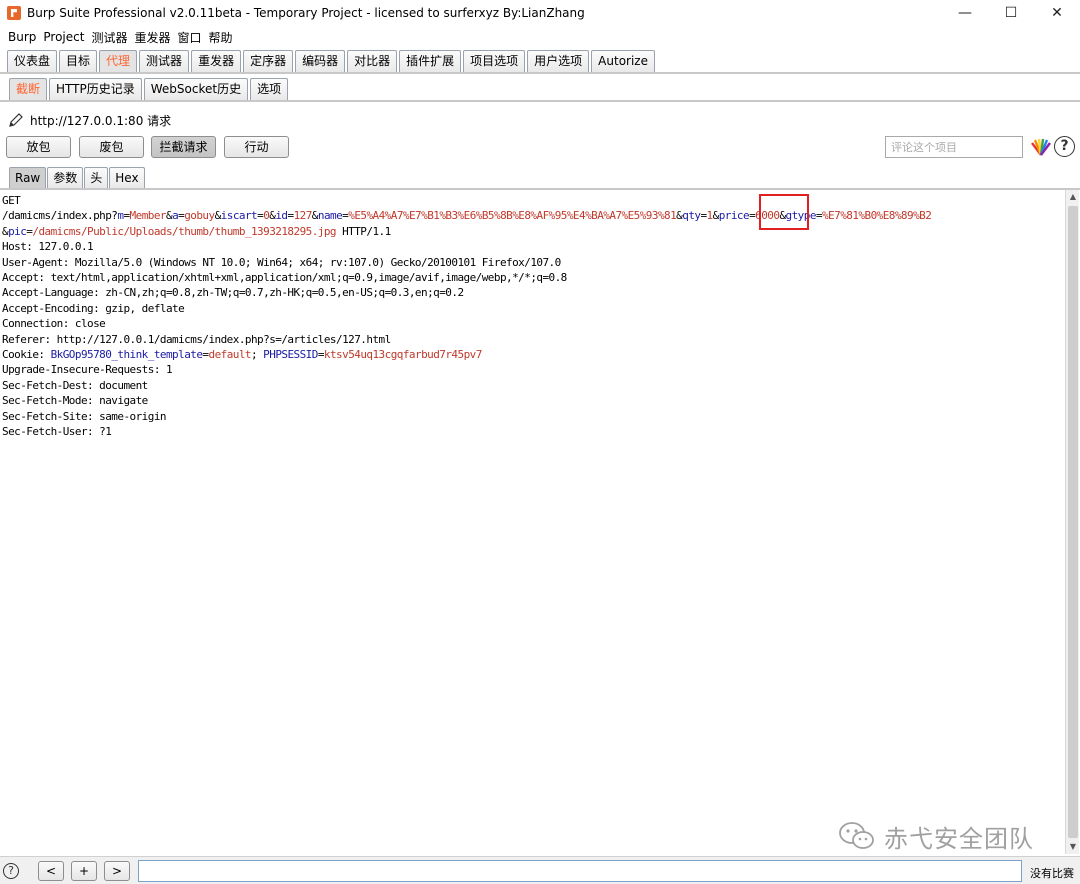 Image resolution: width=1080 pixels, height=884 pixels. Describe the element at coordinates (533, 308) in the screenshot. I see `request-line: Accept-Encoding: gzip, deflate` at that location.